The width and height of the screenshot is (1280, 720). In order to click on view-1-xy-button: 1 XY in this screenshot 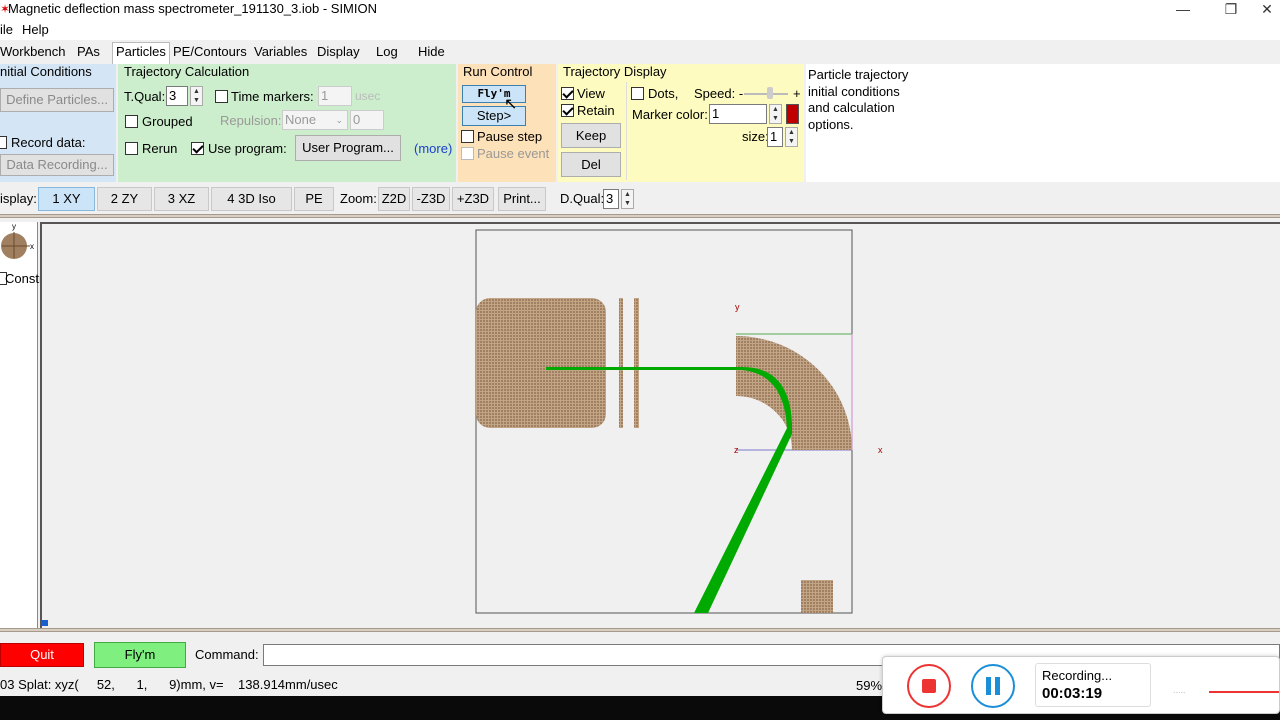, I will do `click(66, 199)`.